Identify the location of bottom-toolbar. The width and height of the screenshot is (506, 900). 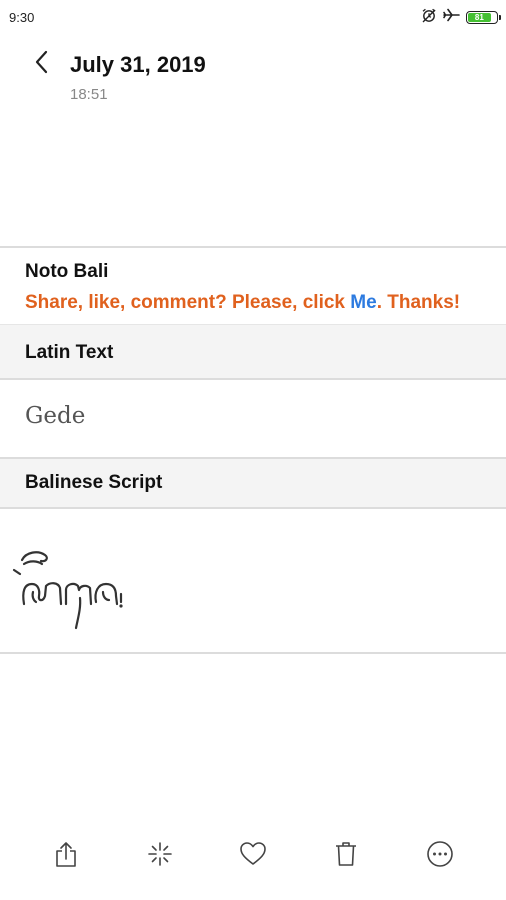
(253, 856).